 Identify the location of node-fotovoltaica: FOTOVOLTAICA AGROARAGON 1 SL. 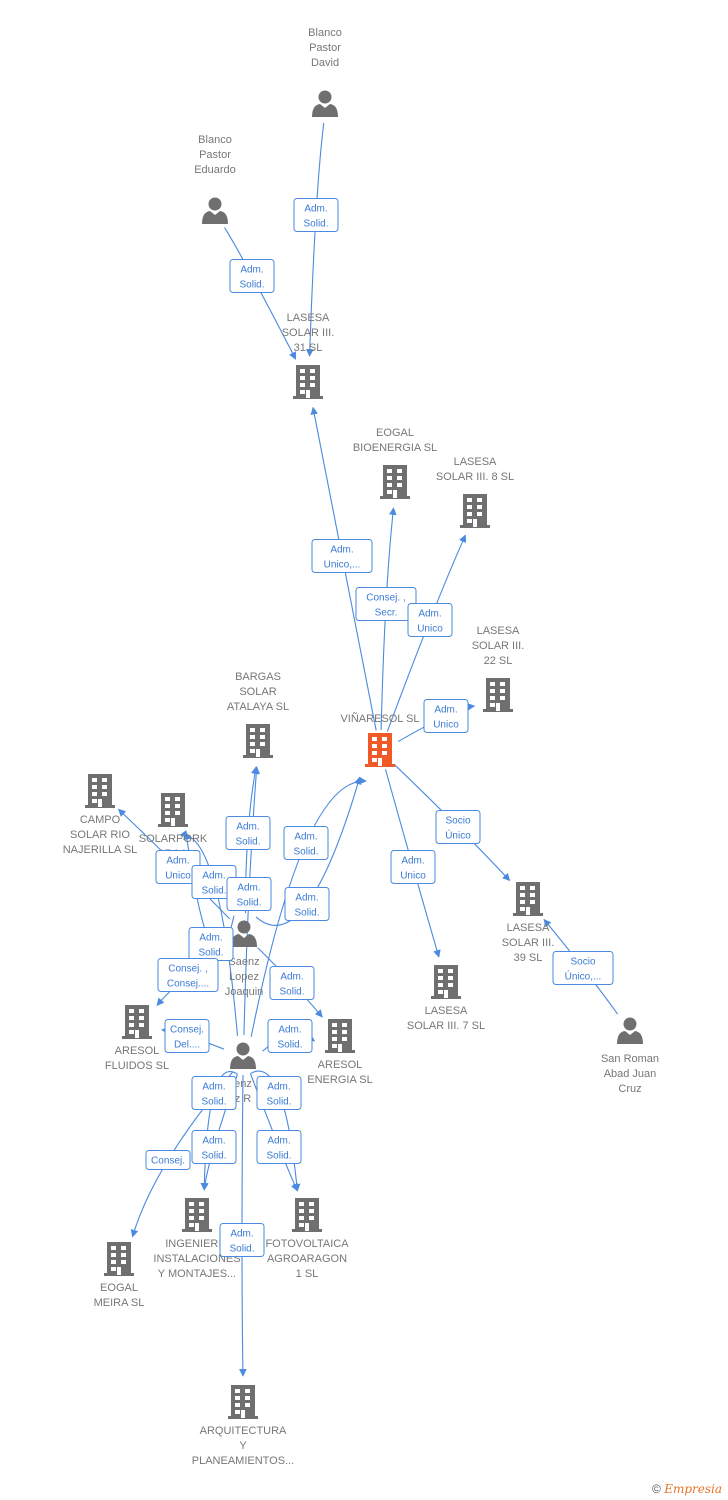
(307, 1239).